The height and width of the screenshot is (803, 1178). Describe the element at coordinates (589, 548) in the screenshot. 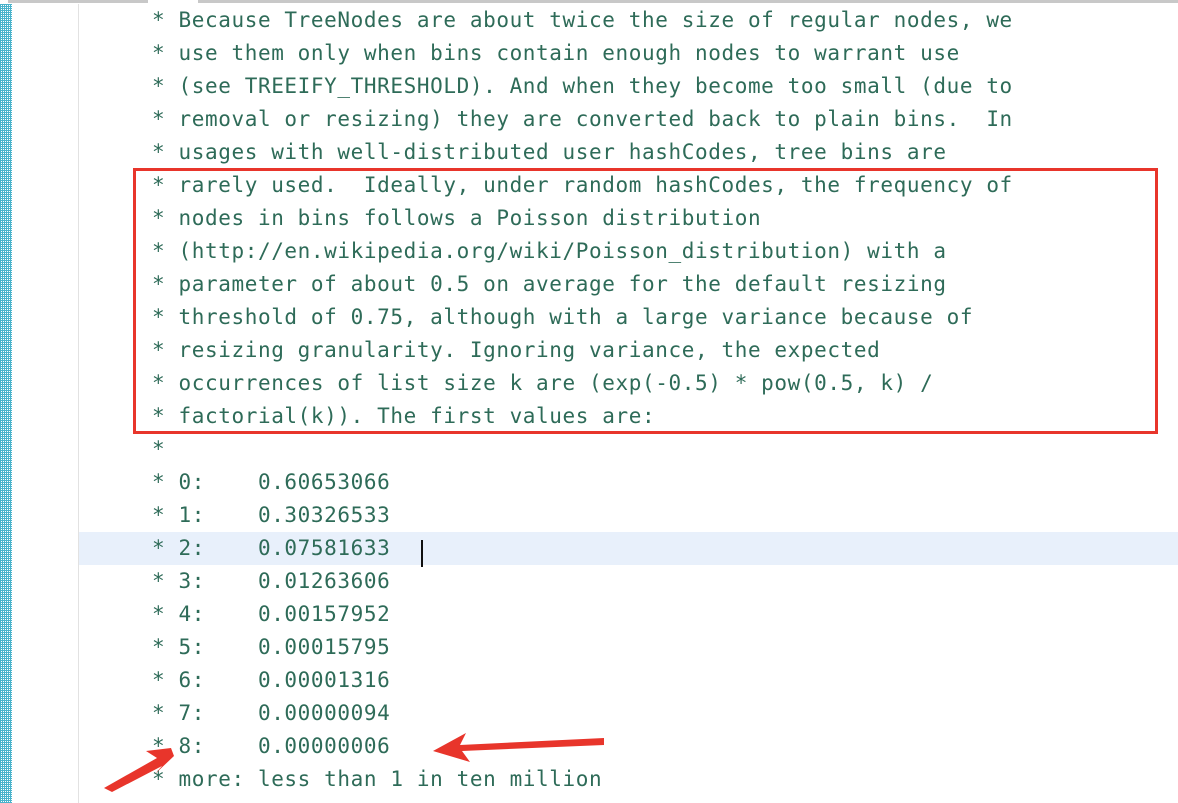

I see `code-line-row: 190* 2: 0.07581633` at that location.